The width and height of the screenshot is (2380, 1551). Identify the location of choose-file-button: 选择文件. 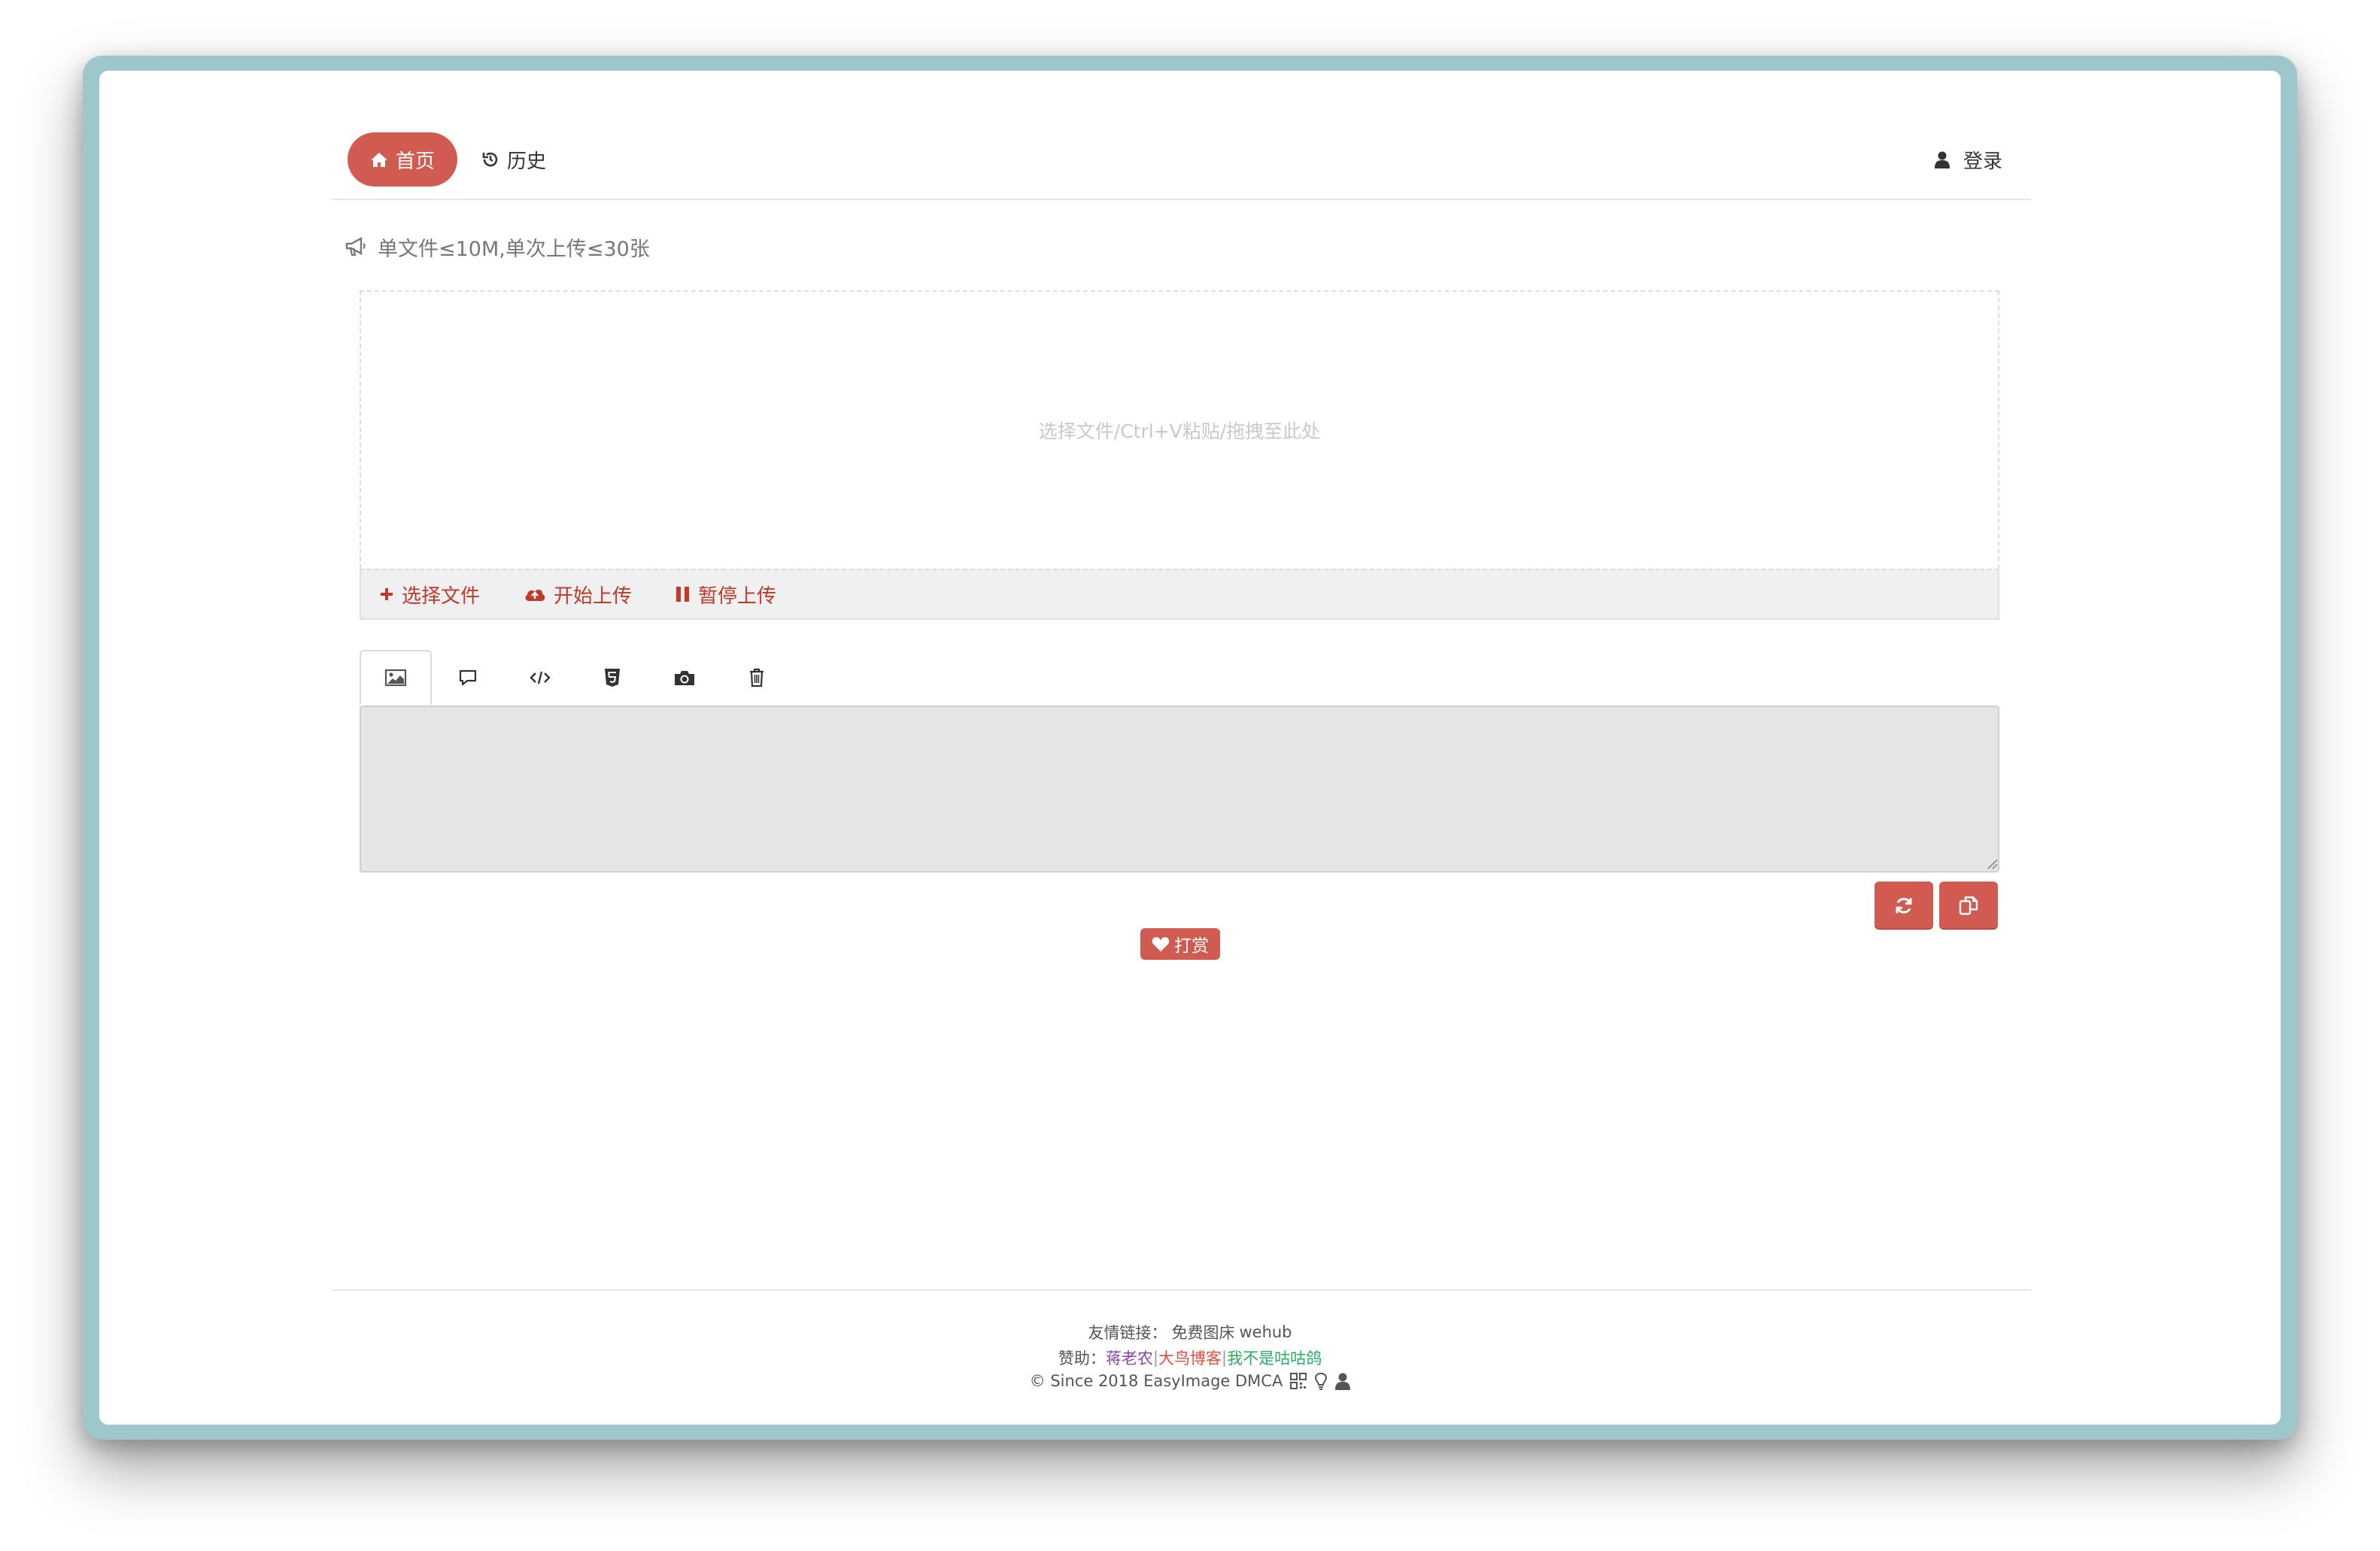
(429, 595).